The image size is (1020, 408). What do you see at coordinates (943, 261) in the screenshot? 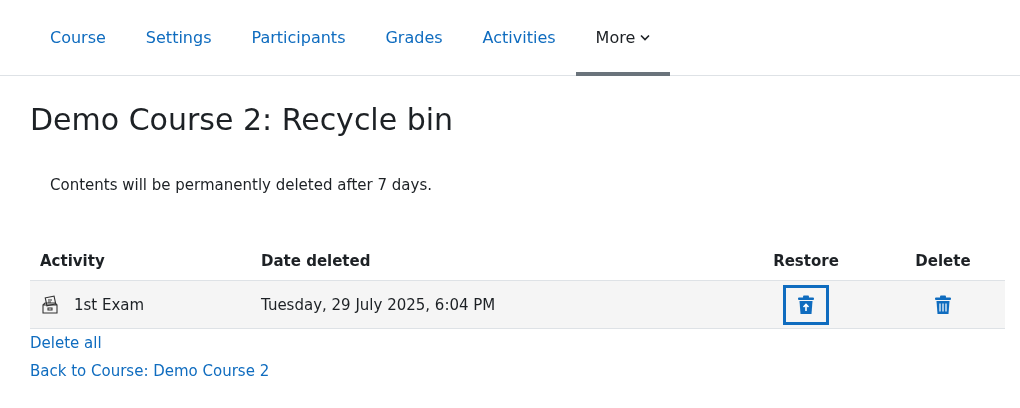
I see `column-header: Delete` at bounding box center [943, 261].